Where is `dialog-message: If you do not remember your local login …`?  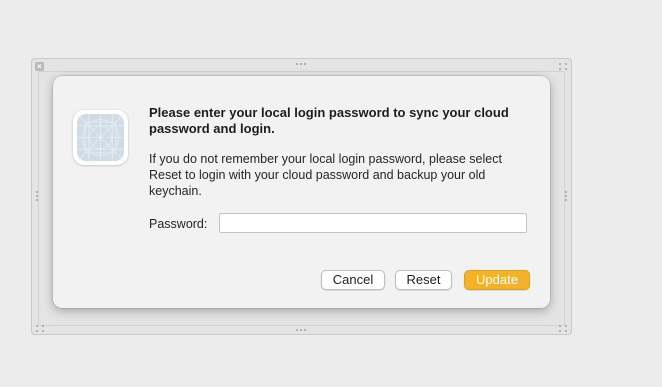 dialog-message: If you do not remember your local login … is located at coordinates (325, 175).